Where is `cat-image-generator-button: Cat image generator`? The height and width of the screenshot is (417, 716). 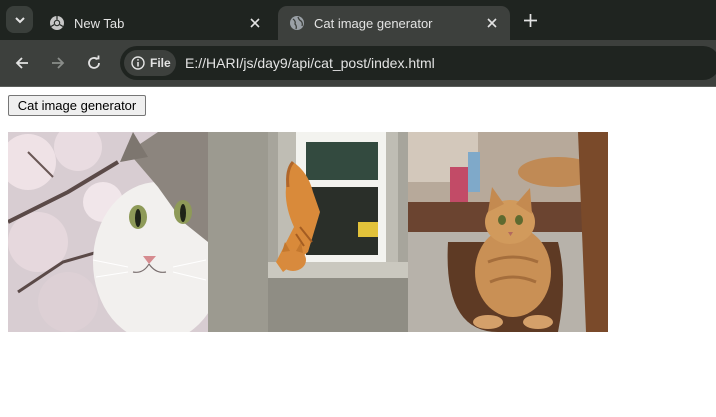
cat-image-generator-button: Cat image generator is located at coordinates (77, 105).